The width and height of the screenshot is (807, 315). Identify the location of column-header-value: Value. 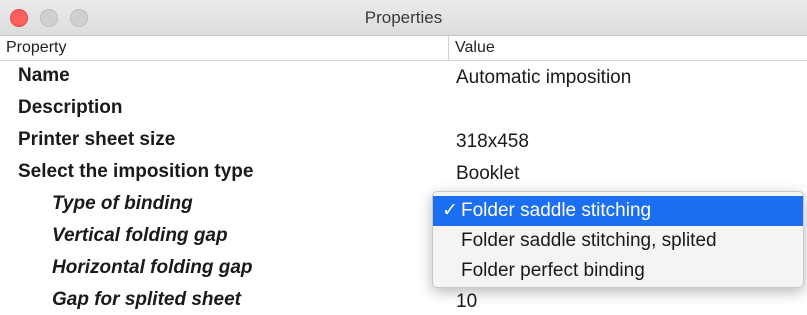
(475, 48).